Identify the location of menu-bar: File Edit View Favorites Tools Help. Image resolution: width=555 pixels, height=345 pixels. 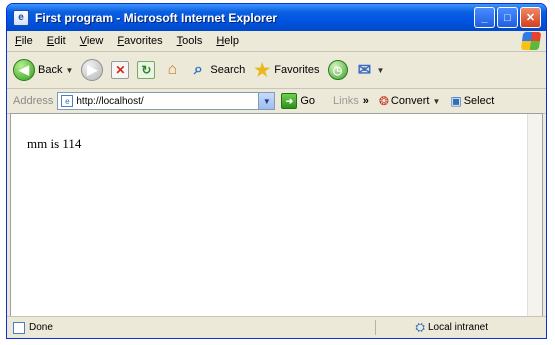
(276, 41).